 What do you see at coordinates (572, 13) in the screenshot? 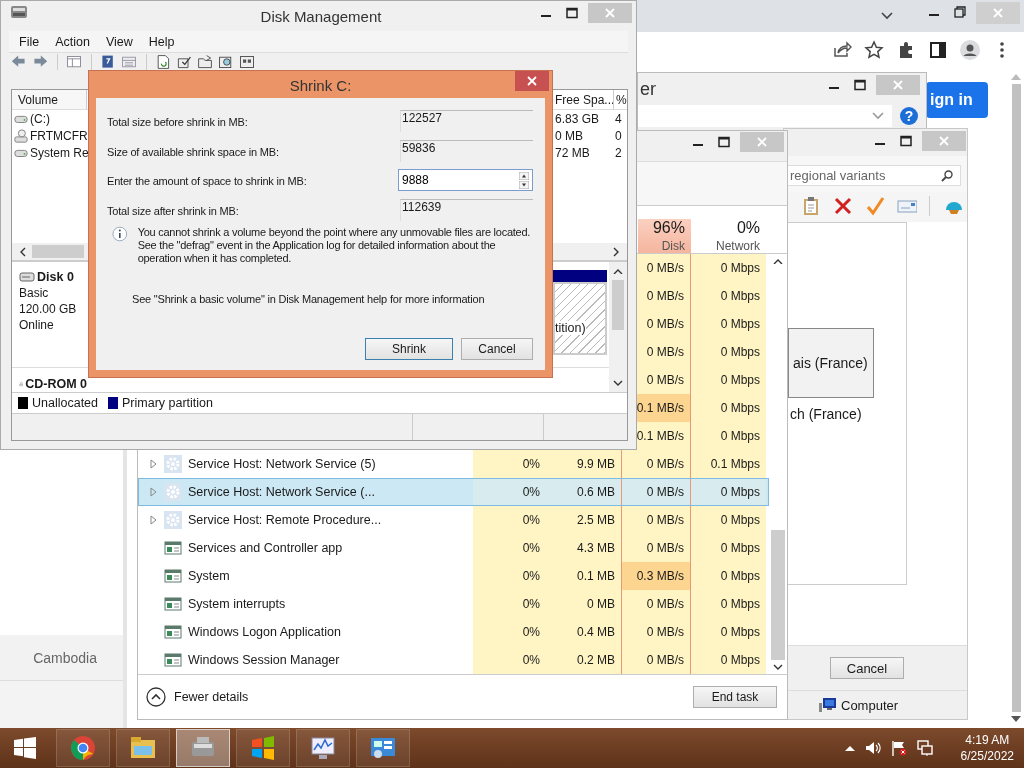
I see `maximize-icon` at bounding box center [572, 13].